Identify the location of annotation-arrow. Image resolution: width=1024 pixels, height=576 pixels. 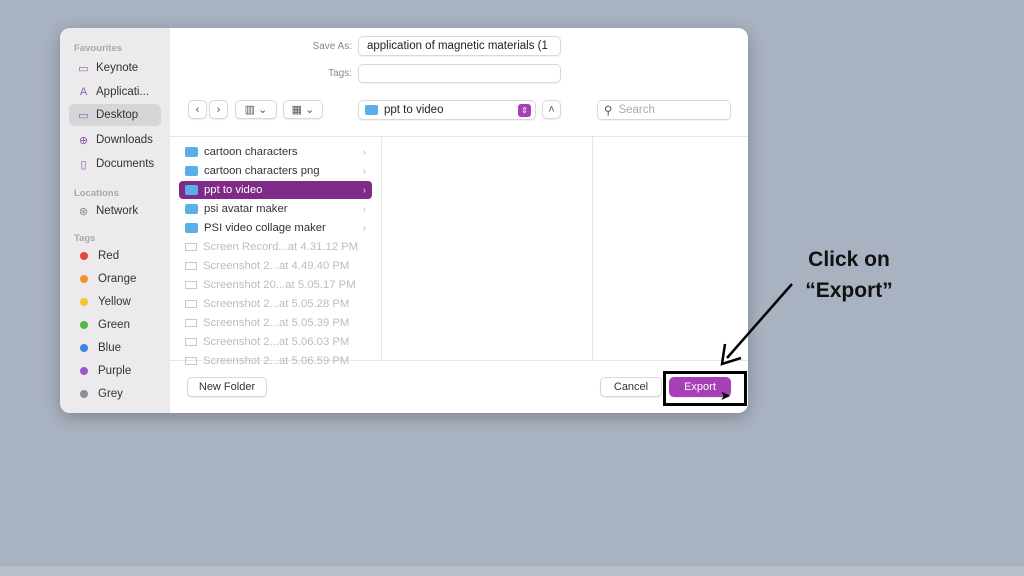
(756, 324).